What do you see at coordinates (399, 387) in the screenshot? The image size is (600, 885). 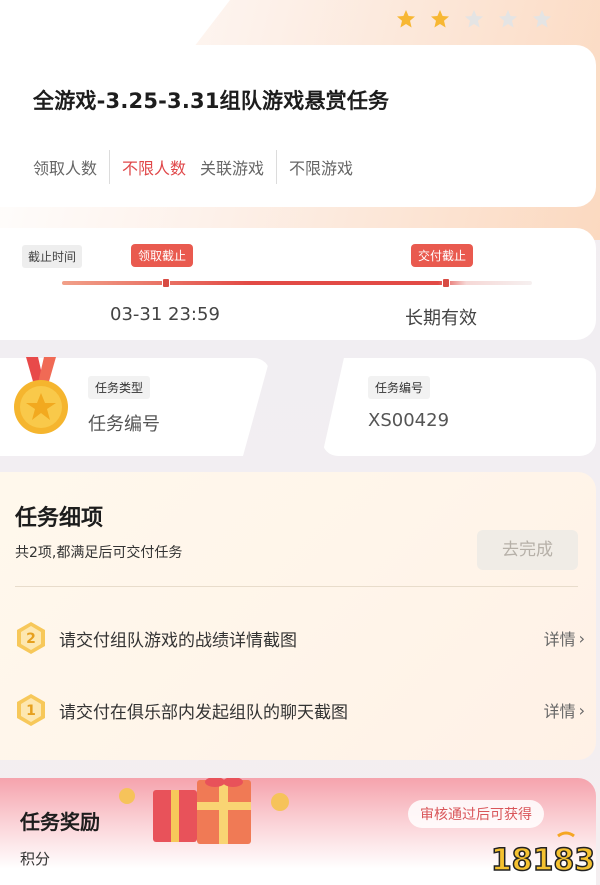 I see `task-code-label: 任务编号` at bounding box center [399, 387].